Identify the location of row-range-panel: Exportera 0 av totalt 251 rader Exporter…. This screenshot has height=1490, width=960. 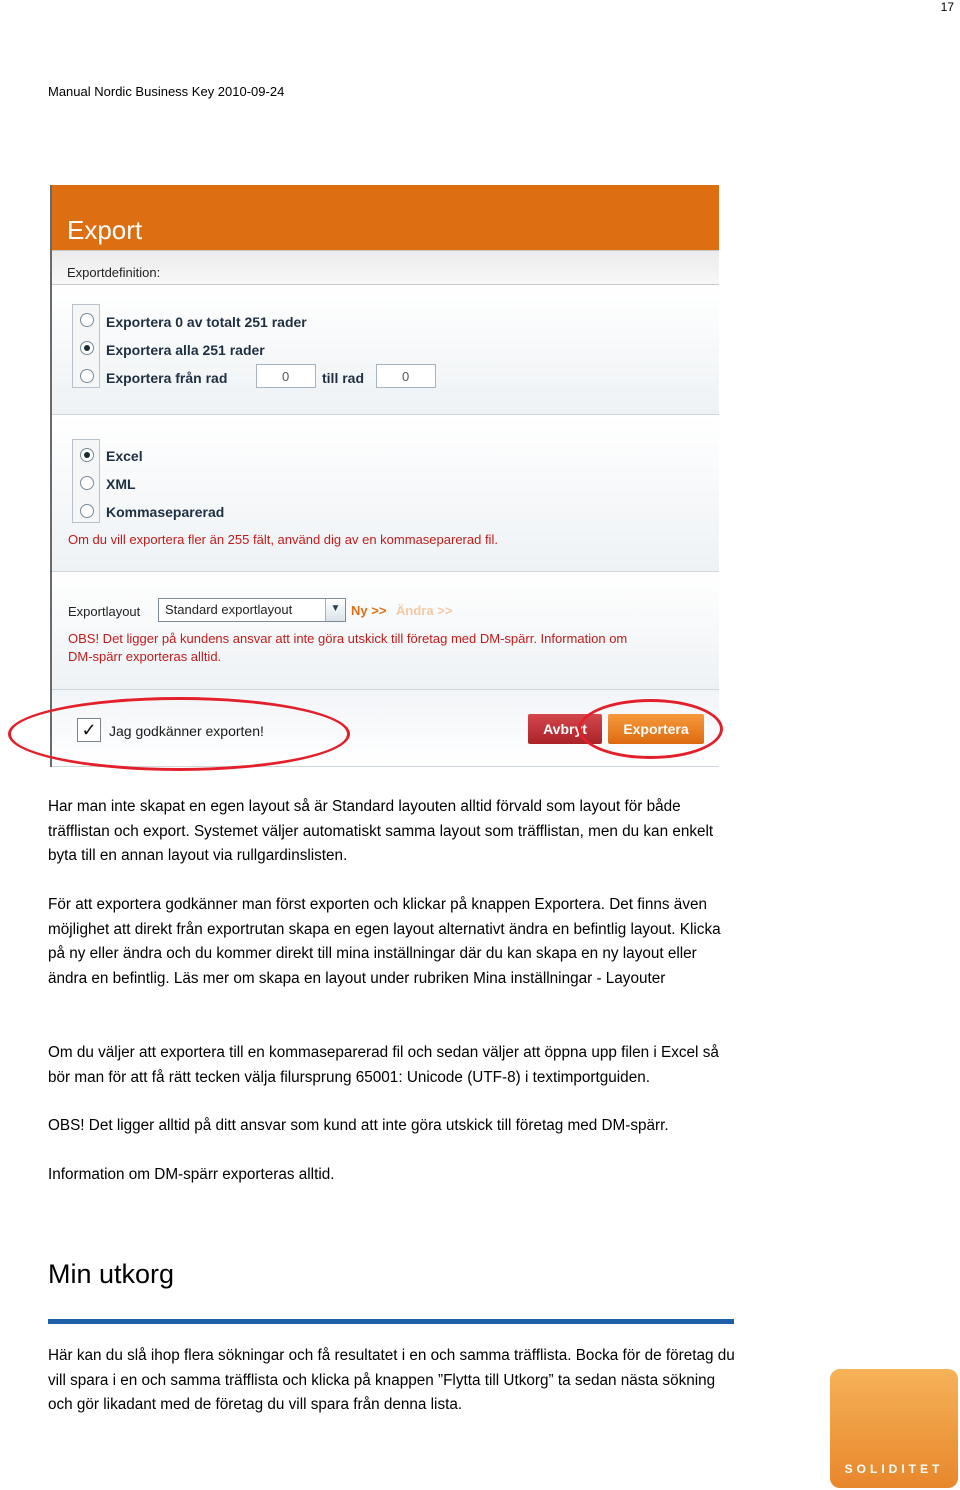
(385, 350).